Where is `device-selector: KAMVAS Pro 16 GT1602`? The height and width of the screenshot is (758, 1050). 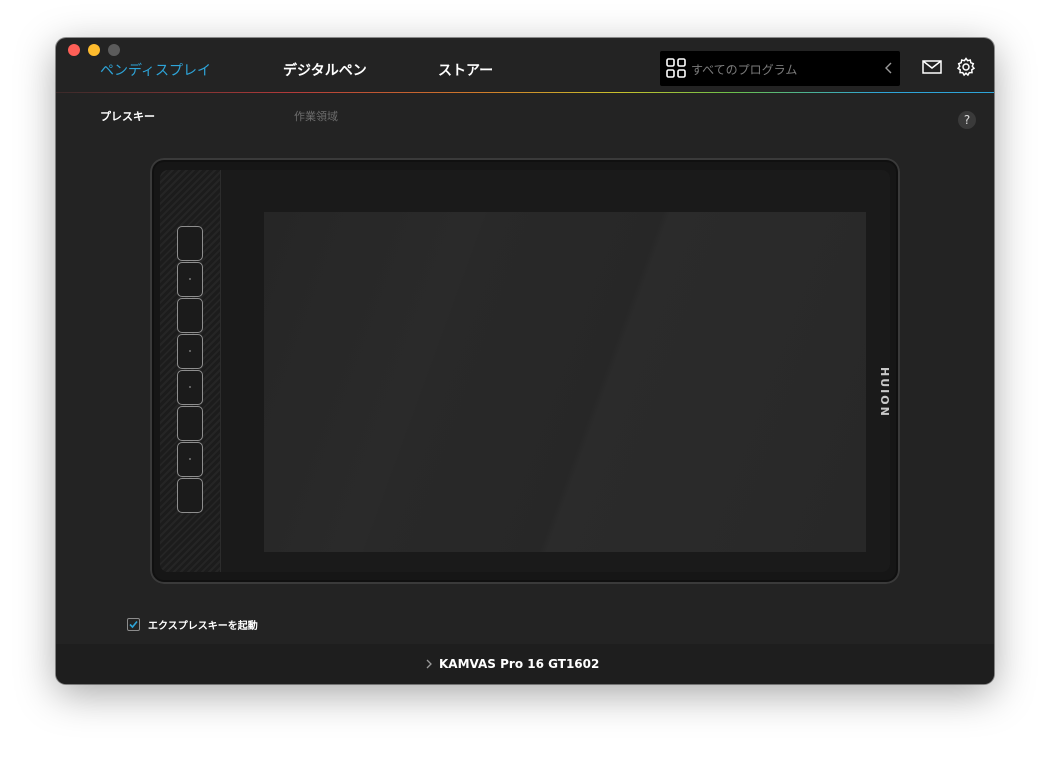
device-selector: KAMVAS Pro 16 GT1602 is located at coordinates (512, 664).